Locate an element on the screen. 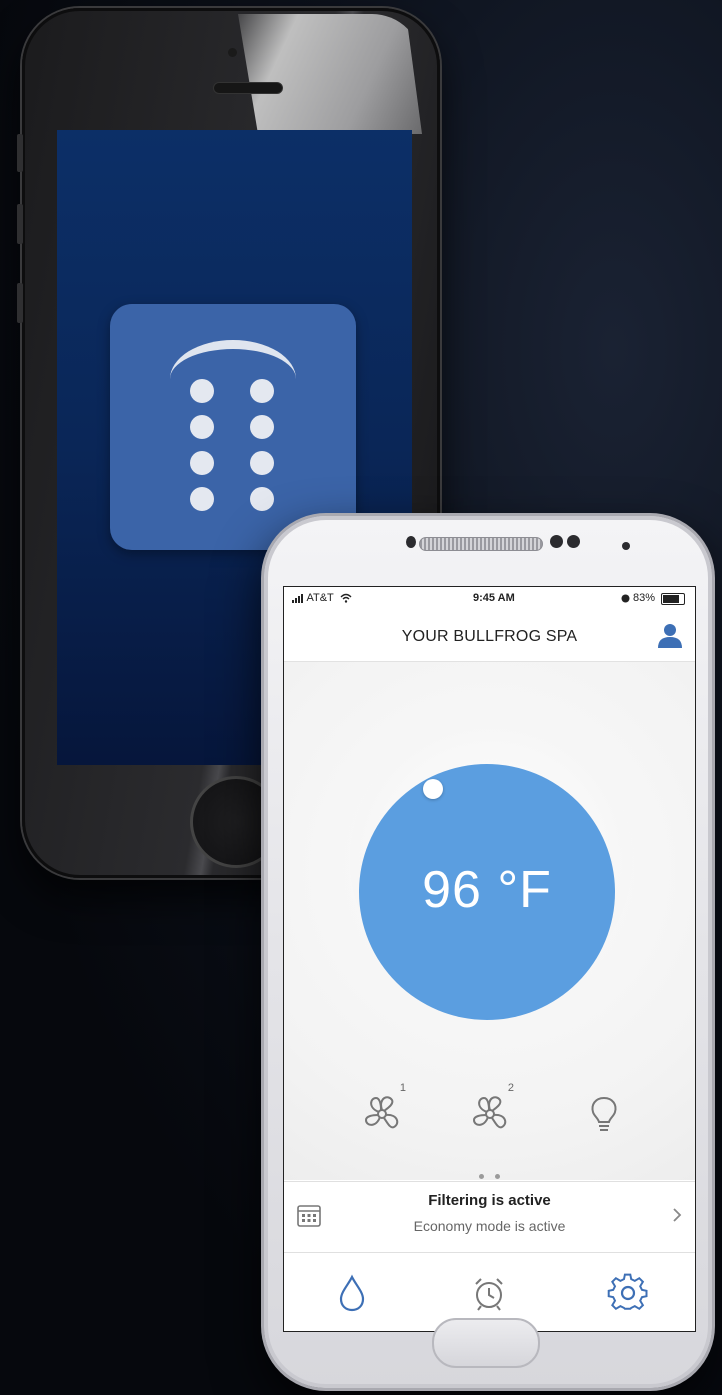 Image resolution: width=722 pixels, height=1395 pixels. proximity-sensor is located at coordinates (411, 542).